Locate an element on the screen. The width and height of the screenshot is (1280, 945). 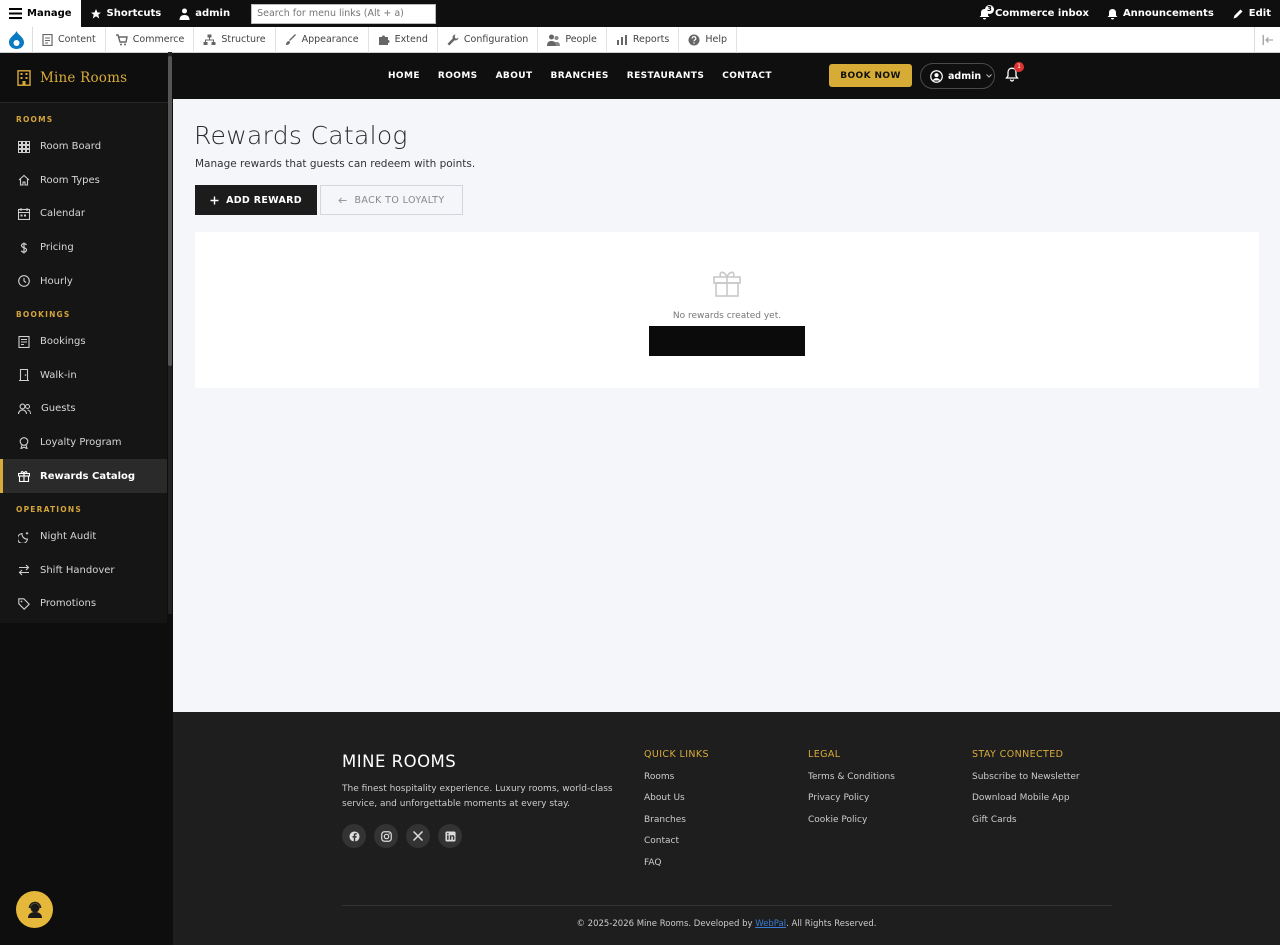
collapse-icon is located at coordinates (1267, 39).